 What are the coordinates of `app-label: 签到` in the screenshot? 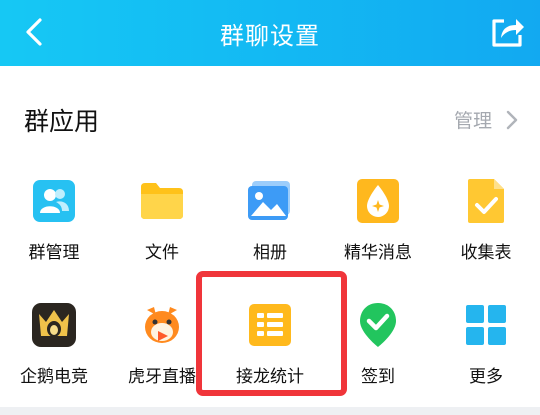 It's located at (378, 377).